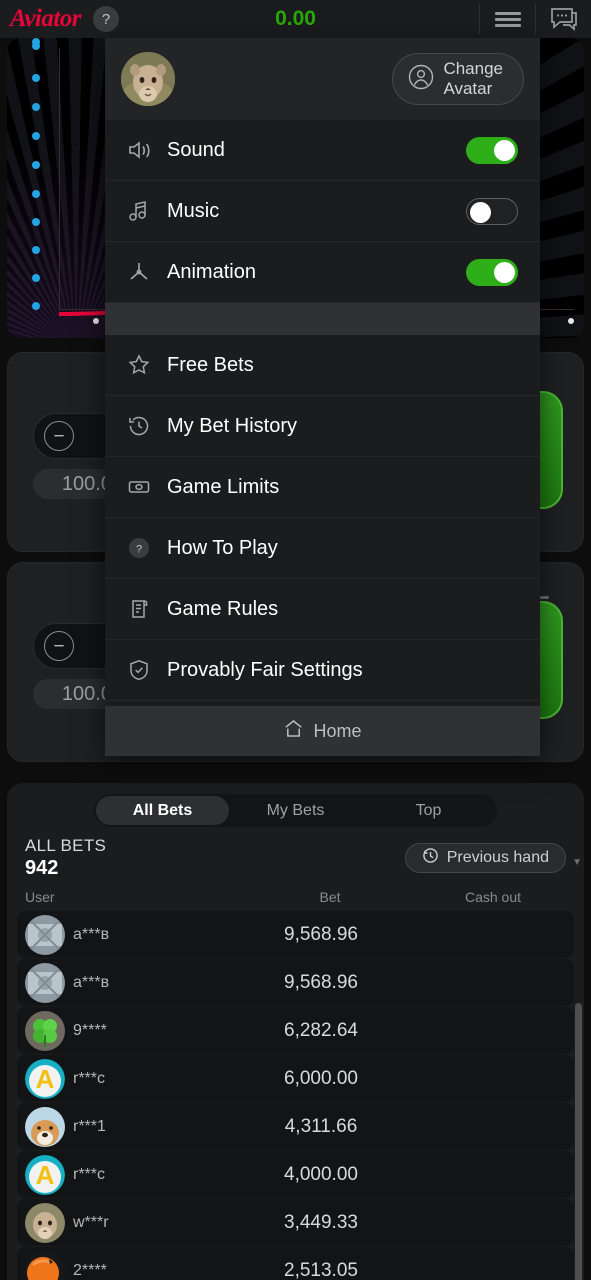 Image resolution: width=591 pixels, height=1280 pixels. I want to click on tab-my-bets: My Bets, so click(295, 810).